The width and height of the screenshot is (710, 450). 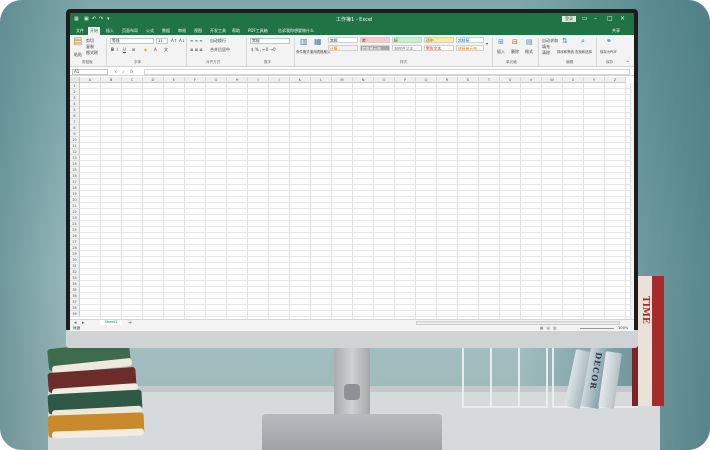 I want to click on share-button: 共享, so click(x=616, y=31).